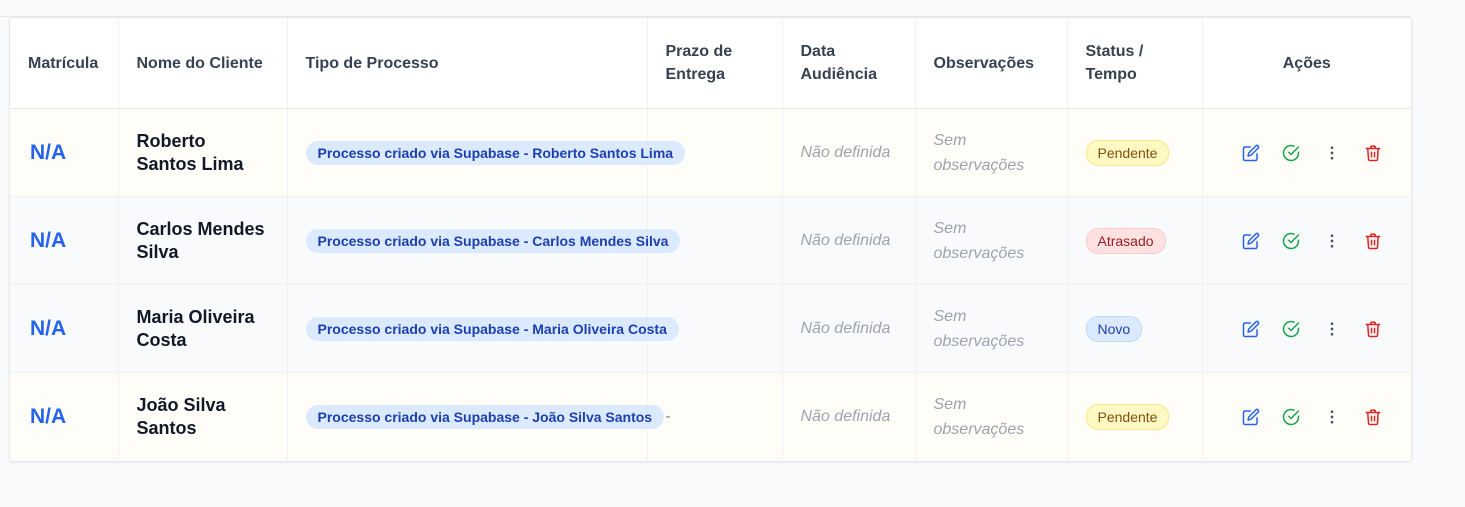 This screenshot has height=507, width=1465. What do you see at coordinates (203, 152) in the screenshot?
I see `client-name-cell: Roberto Santos Lima` at bounding box center [203, 152].